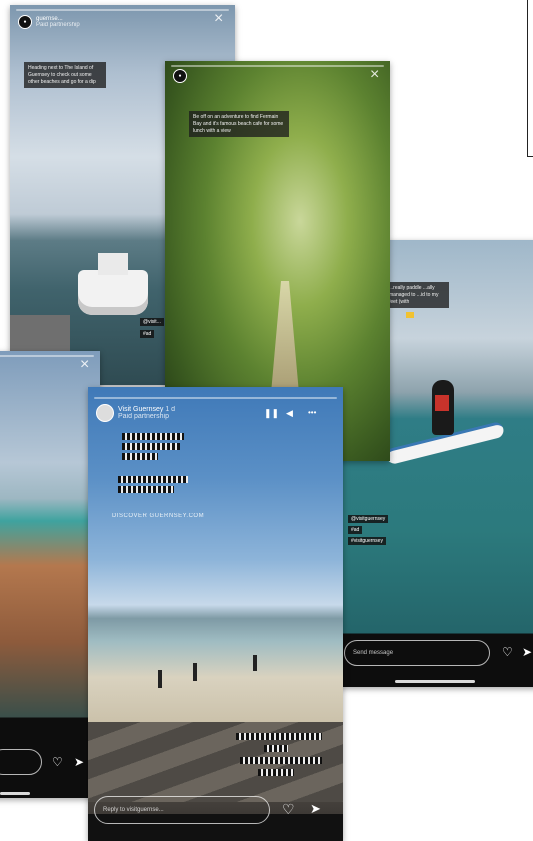  I want to click on link-sticker: DISCOVER GUERNSEY.COM, so click(158, 516).